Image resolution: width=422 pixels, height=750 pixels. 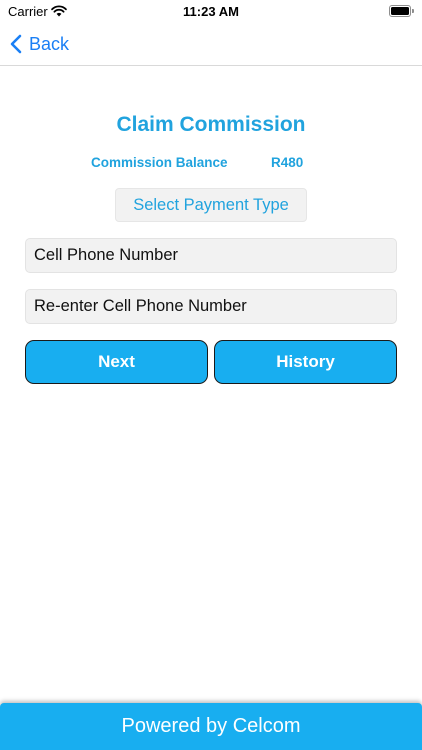 I want to click on navigation-bar: Back, so click(x=211, y=44).